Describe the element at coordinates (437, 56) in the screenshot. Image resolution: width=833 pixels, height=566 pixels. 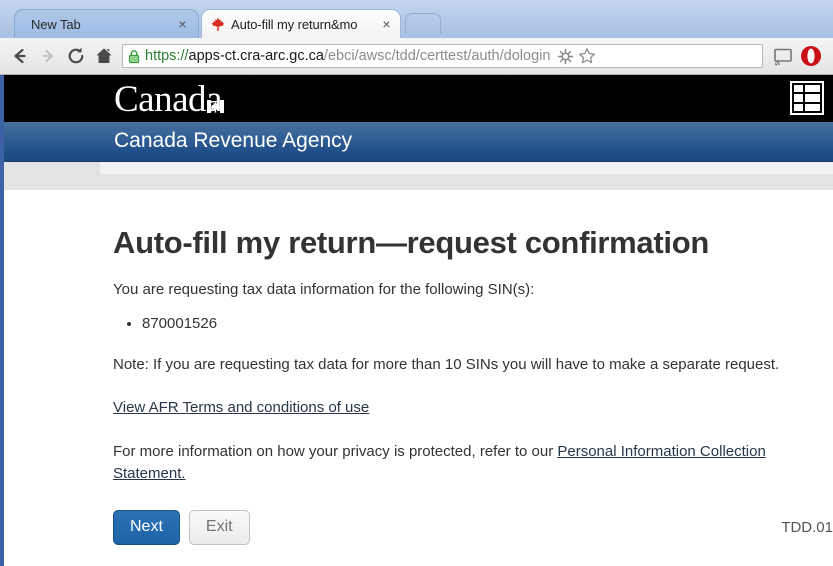
I see `url-path: /ebci/awsc/tdd/certtest/auth/dologin` at that location.